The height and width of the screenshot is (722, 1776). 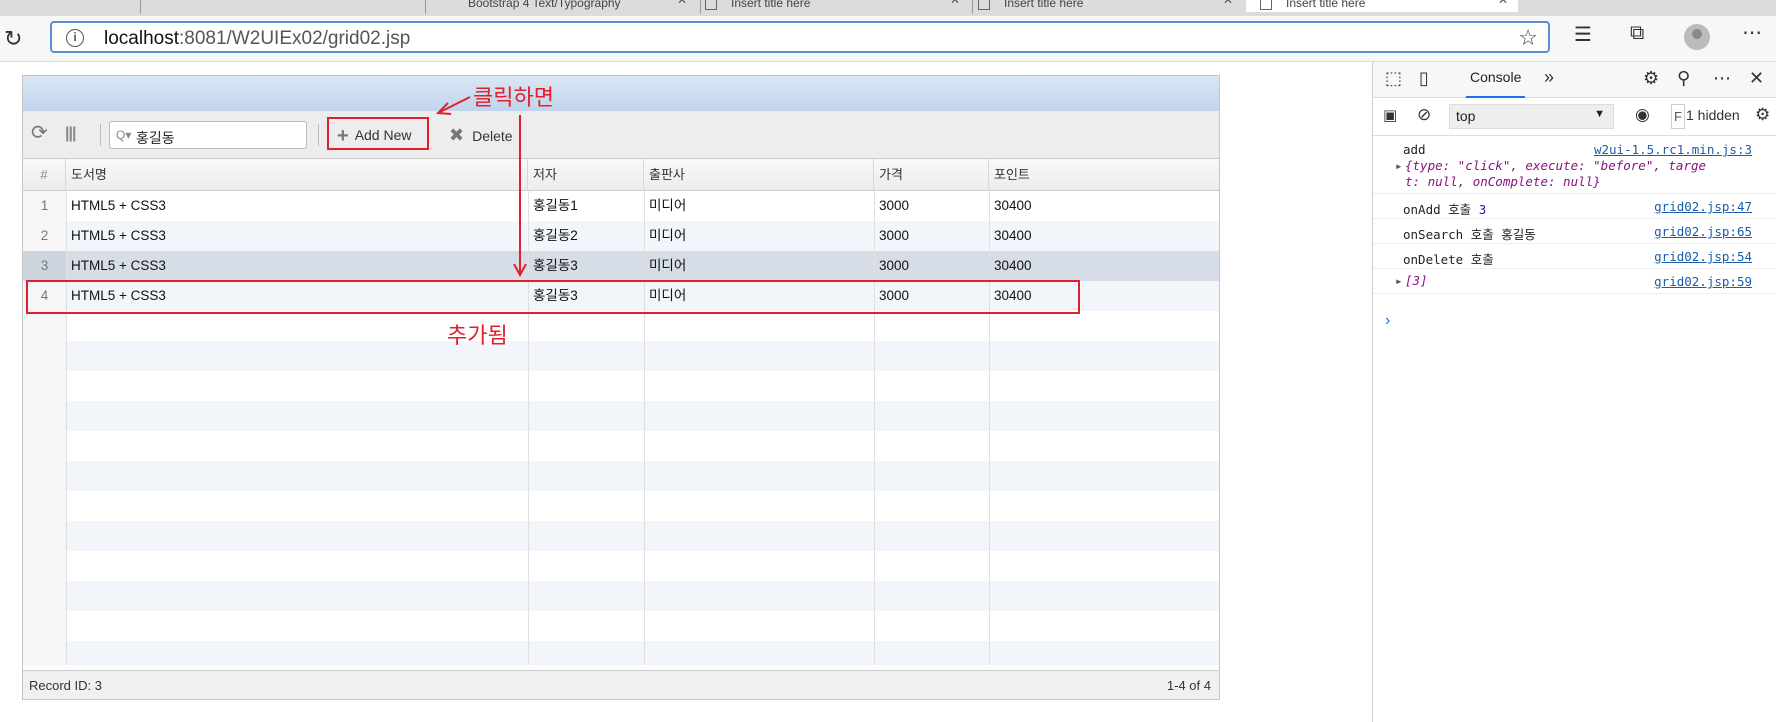 What do you see at coordinates (1703, 256) in the screenshot?
I see `log-source-link: grid02.jsp:54` at bounding box center [1703, 256].